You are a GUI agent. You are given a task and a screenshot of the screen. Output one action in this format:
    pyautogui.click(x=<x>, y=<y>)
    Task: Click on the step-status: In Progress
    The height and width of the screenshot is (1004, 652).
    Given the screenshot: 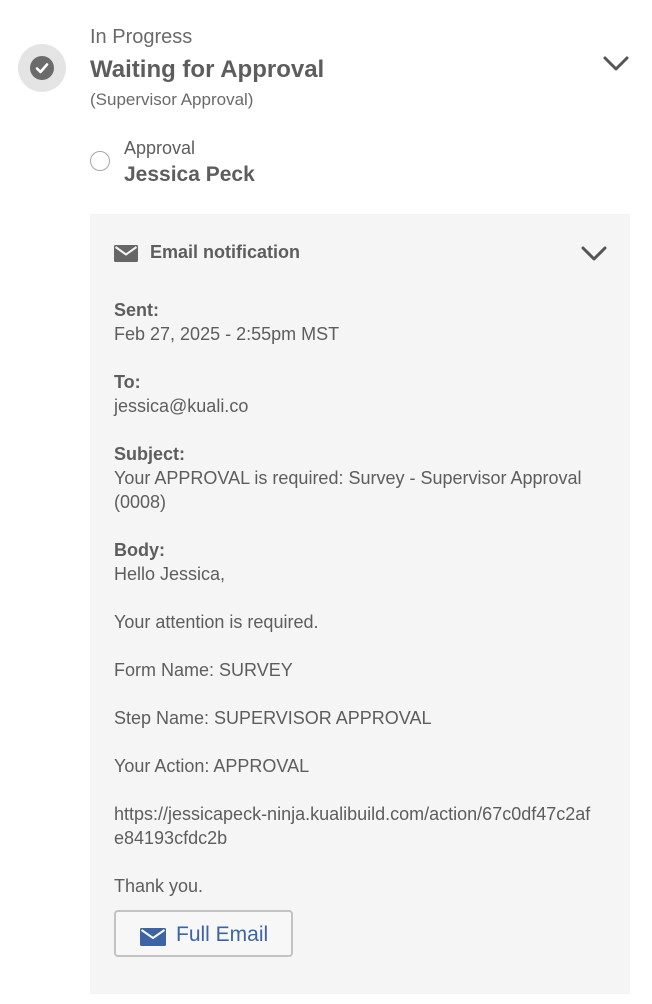 What is the action you would take?
    pyautogui.click(x=141, y=37)
    